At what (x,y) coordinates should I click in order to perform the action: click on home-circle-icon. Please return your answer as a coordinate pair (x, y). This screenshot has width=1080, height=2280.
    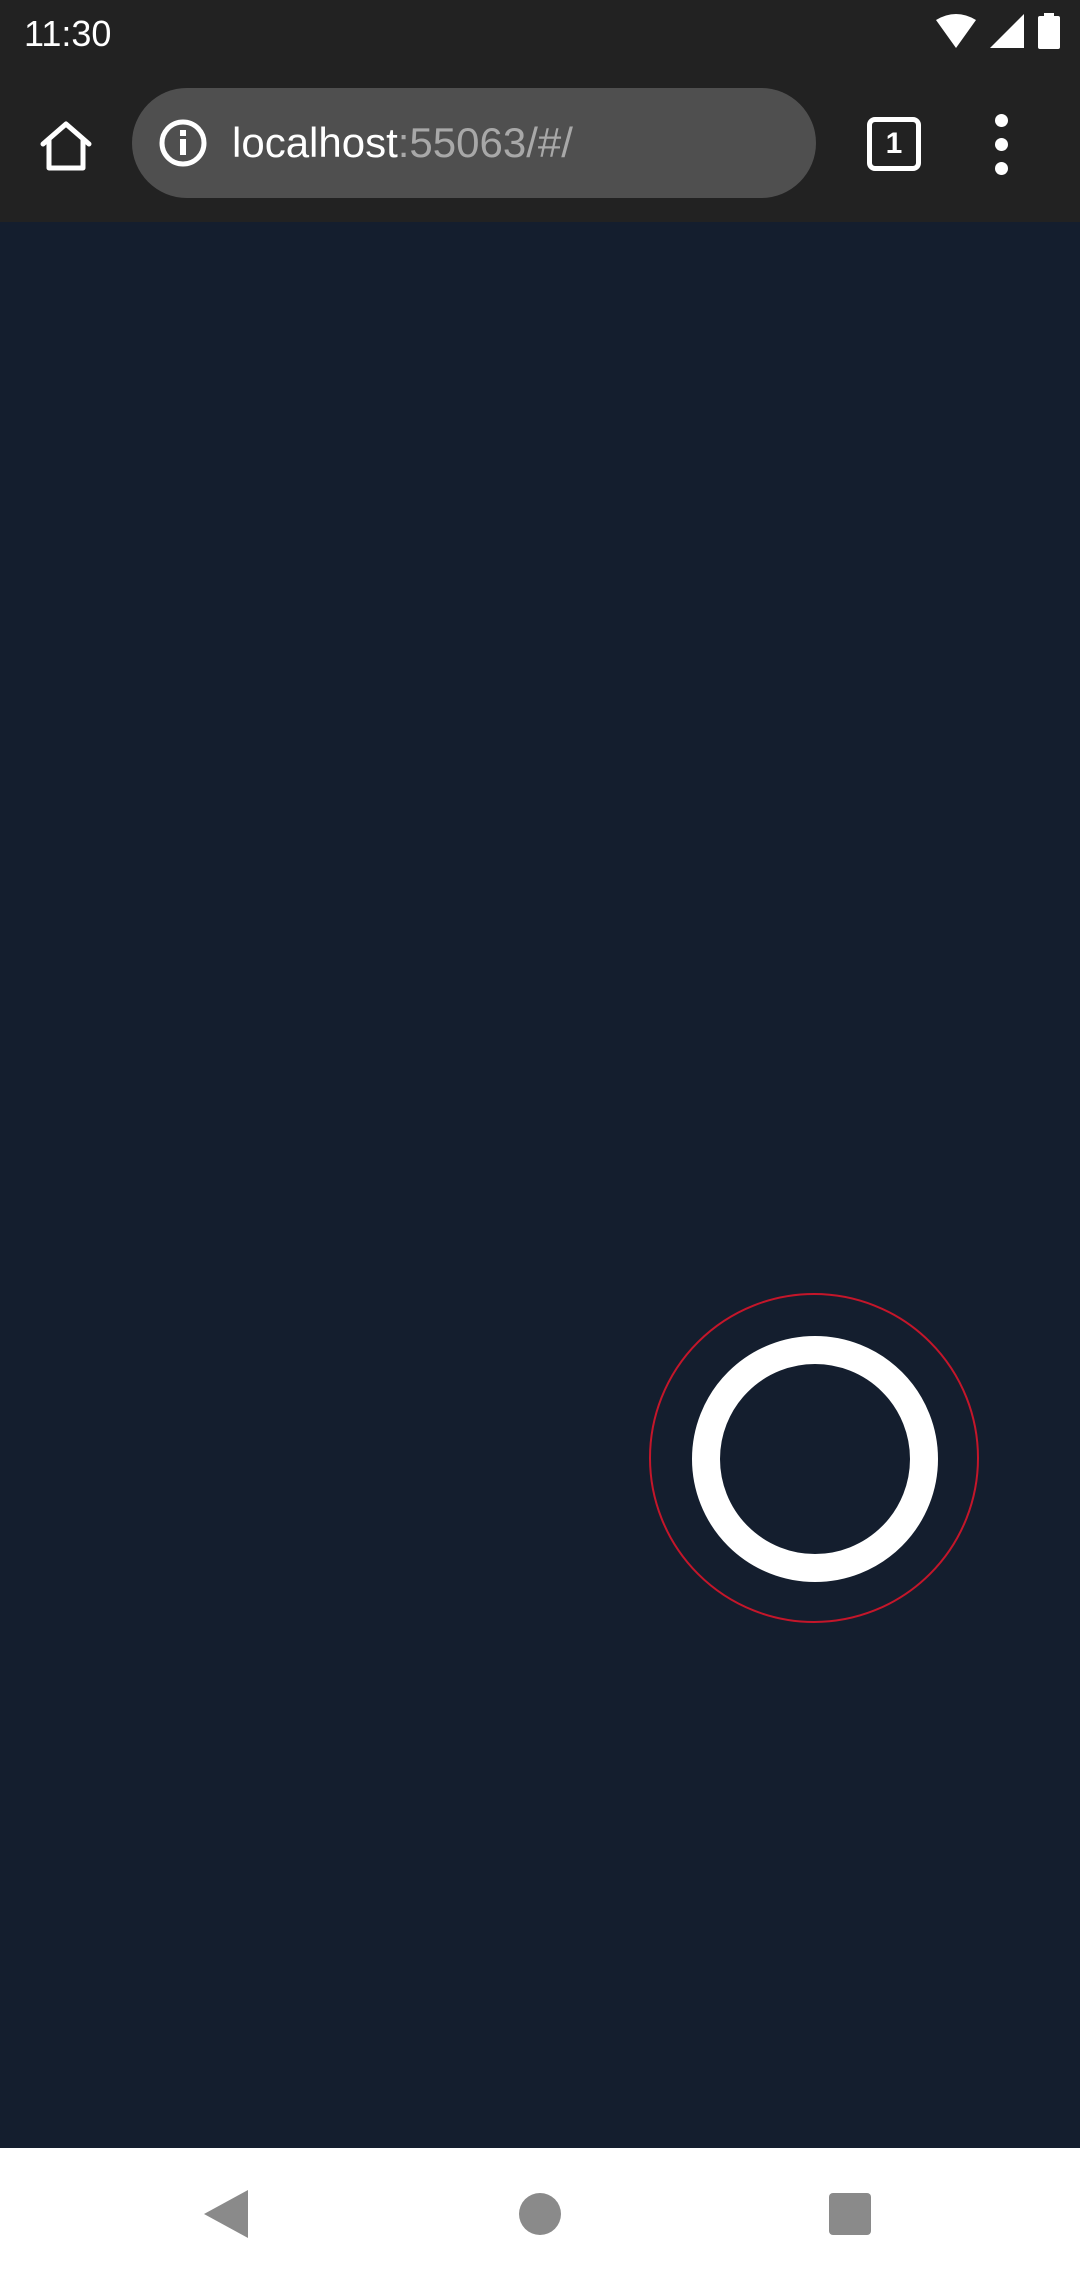
    Looking at the image, I should click on (540, 2214).